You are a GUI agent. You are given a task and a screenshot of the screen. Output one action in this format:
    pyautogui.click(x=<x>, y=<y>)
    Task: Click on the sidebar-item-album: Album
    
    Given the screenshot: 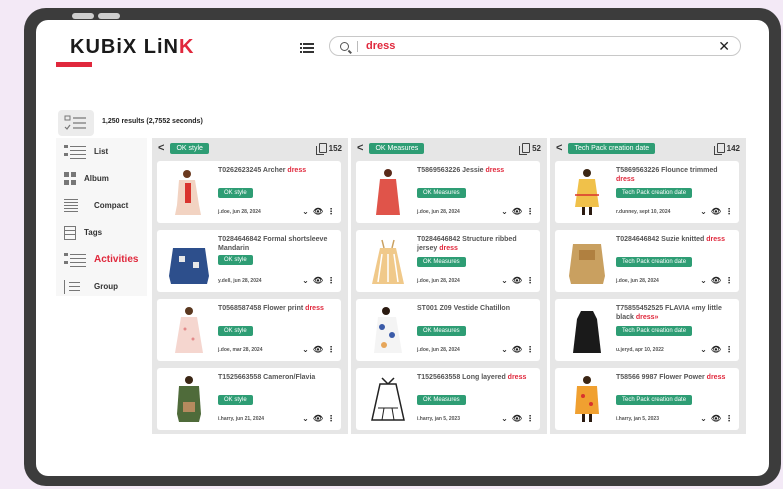 What is the action you would take?
    pyautogui.click(x=101, y=178)
    